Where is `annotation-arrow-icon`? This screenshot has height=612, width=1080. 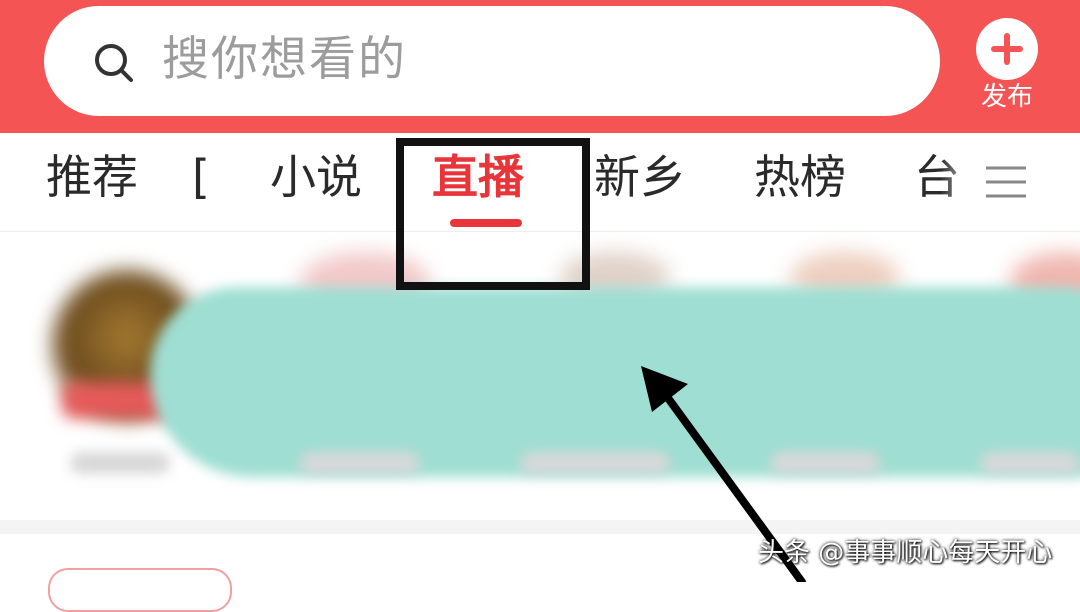 annotation-arrow-icon is located at coordinates (723, 474).